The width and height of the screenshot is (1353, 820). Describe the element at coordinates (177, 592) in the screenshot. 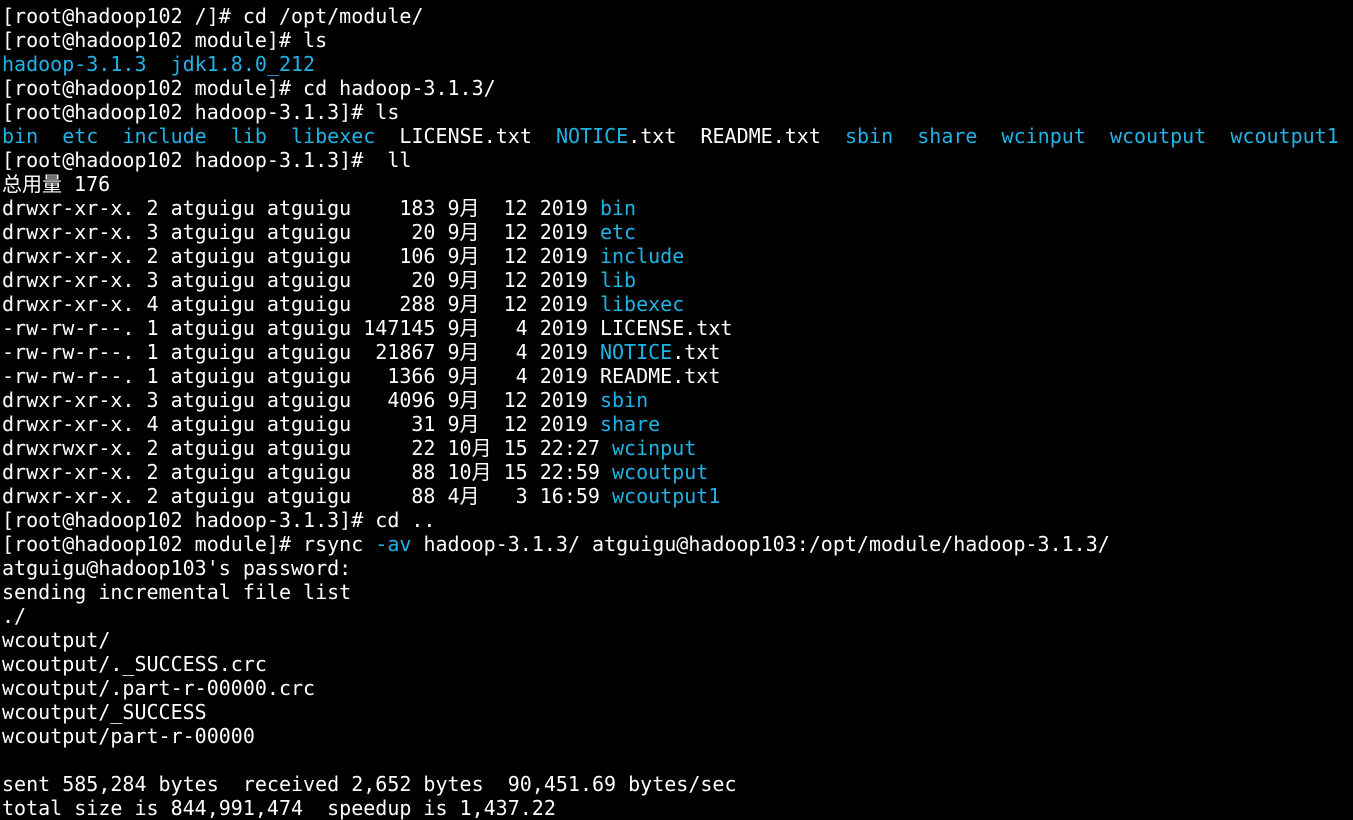

I see `terminal-text: sending incremental file list` at that location.